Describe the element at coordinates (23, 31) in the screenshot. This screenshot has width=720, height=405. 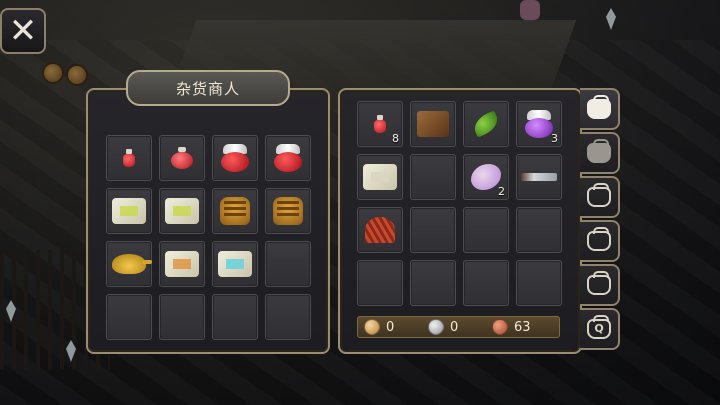
I see `close-button: ✕` at that location.